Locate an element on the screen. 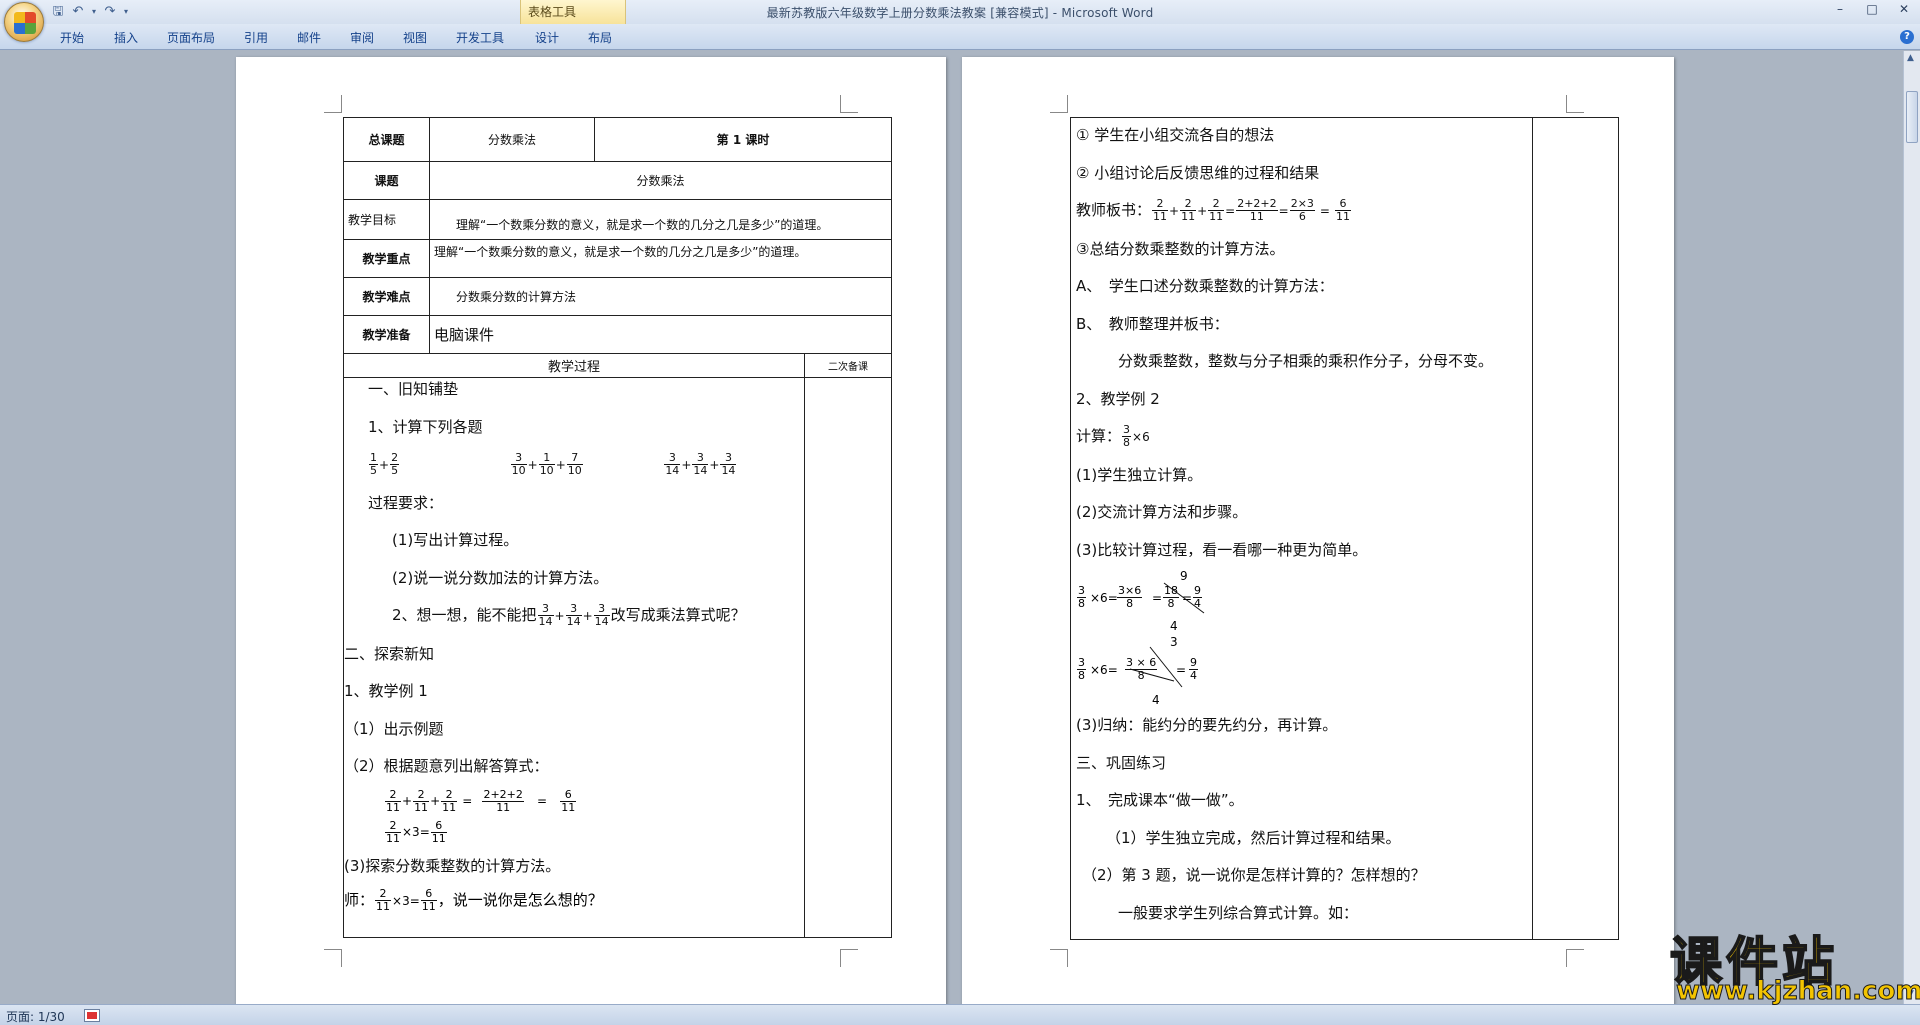  key-point-value: 理解“一个数乘分数的意义，就是求一个数的几分之几是多少”的道理。 is located at coordinates (660, 258).